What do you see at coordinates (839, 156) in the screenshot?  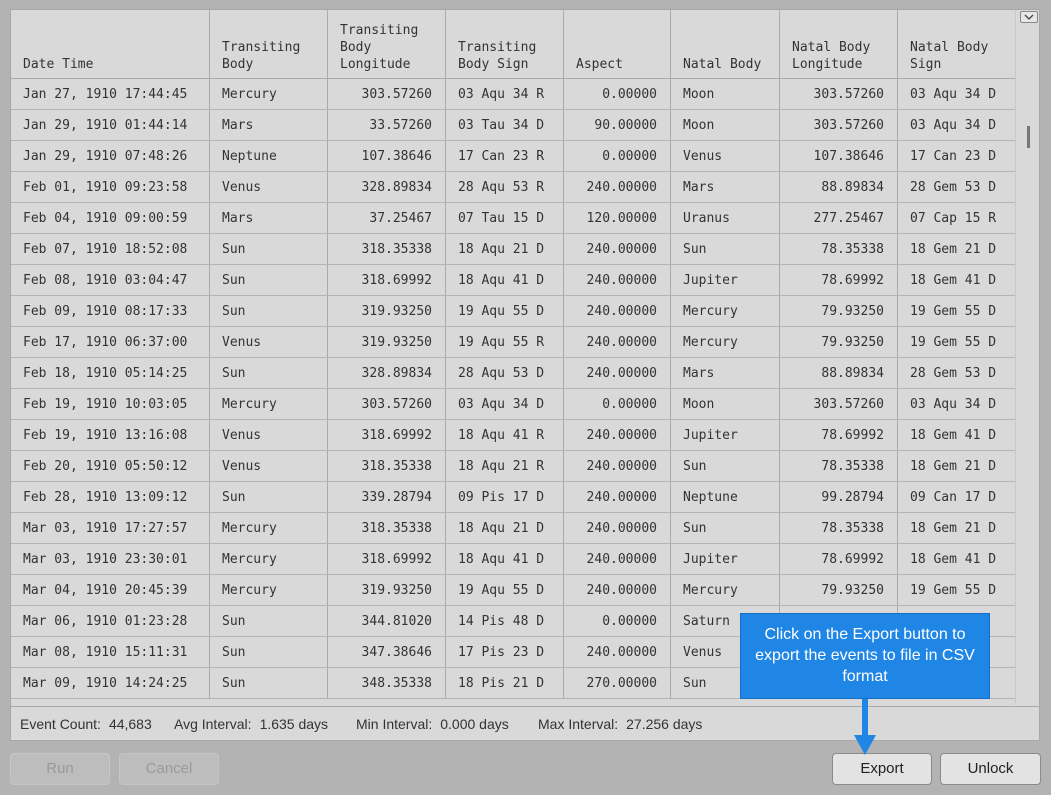 I see `cell-natal-longitude: 107.38646` at bounding box center [839, 156].